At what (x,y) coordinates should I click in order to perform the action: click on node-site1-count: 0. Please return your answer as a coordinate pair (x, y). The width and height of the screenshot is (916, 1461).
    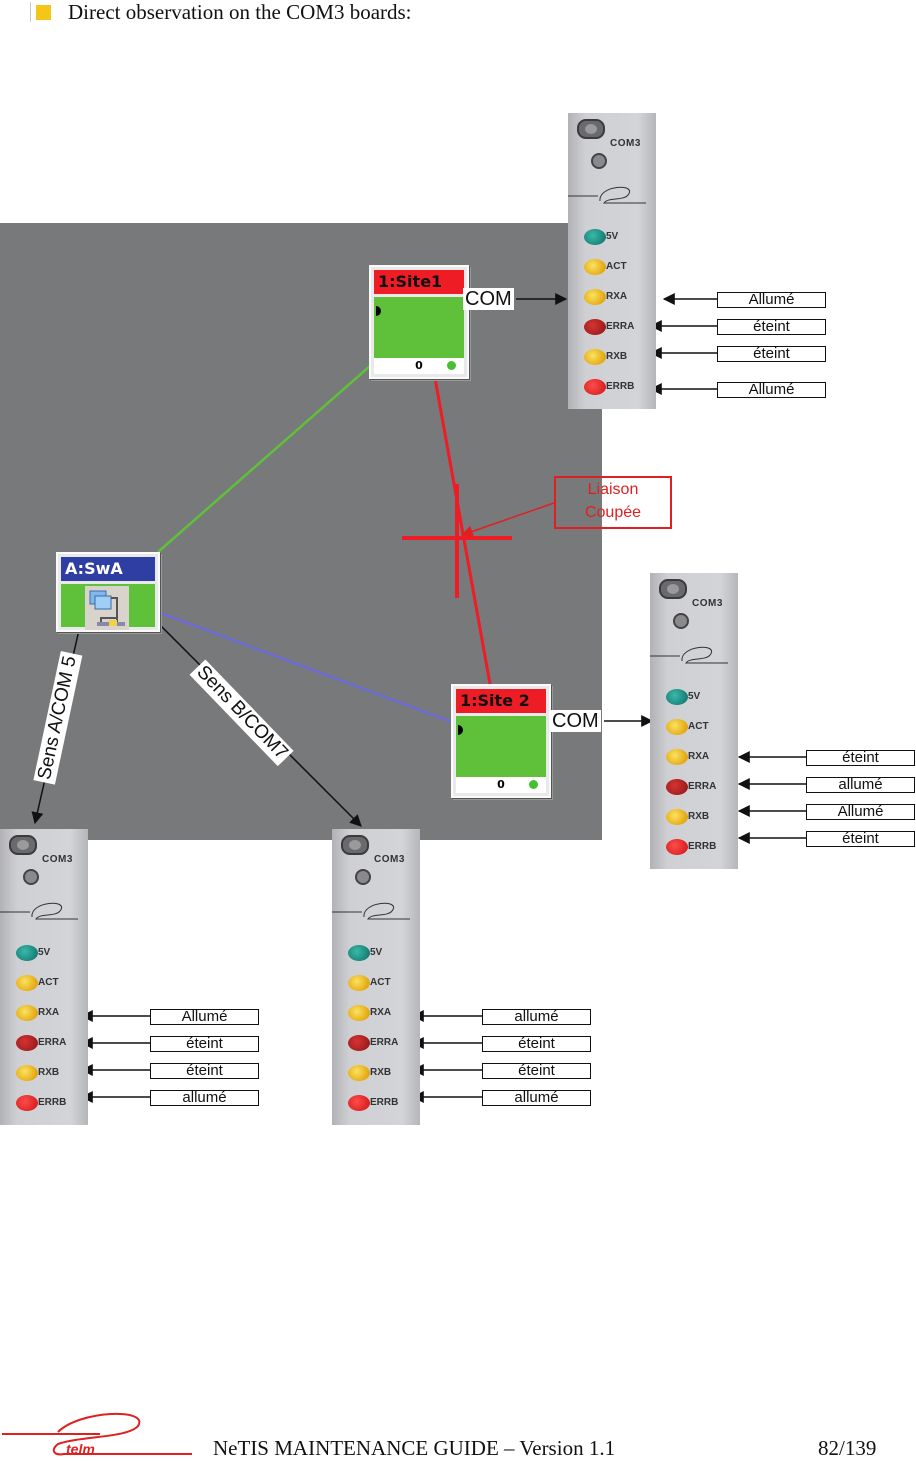
    Looking at the image, I should click on (419, 365).